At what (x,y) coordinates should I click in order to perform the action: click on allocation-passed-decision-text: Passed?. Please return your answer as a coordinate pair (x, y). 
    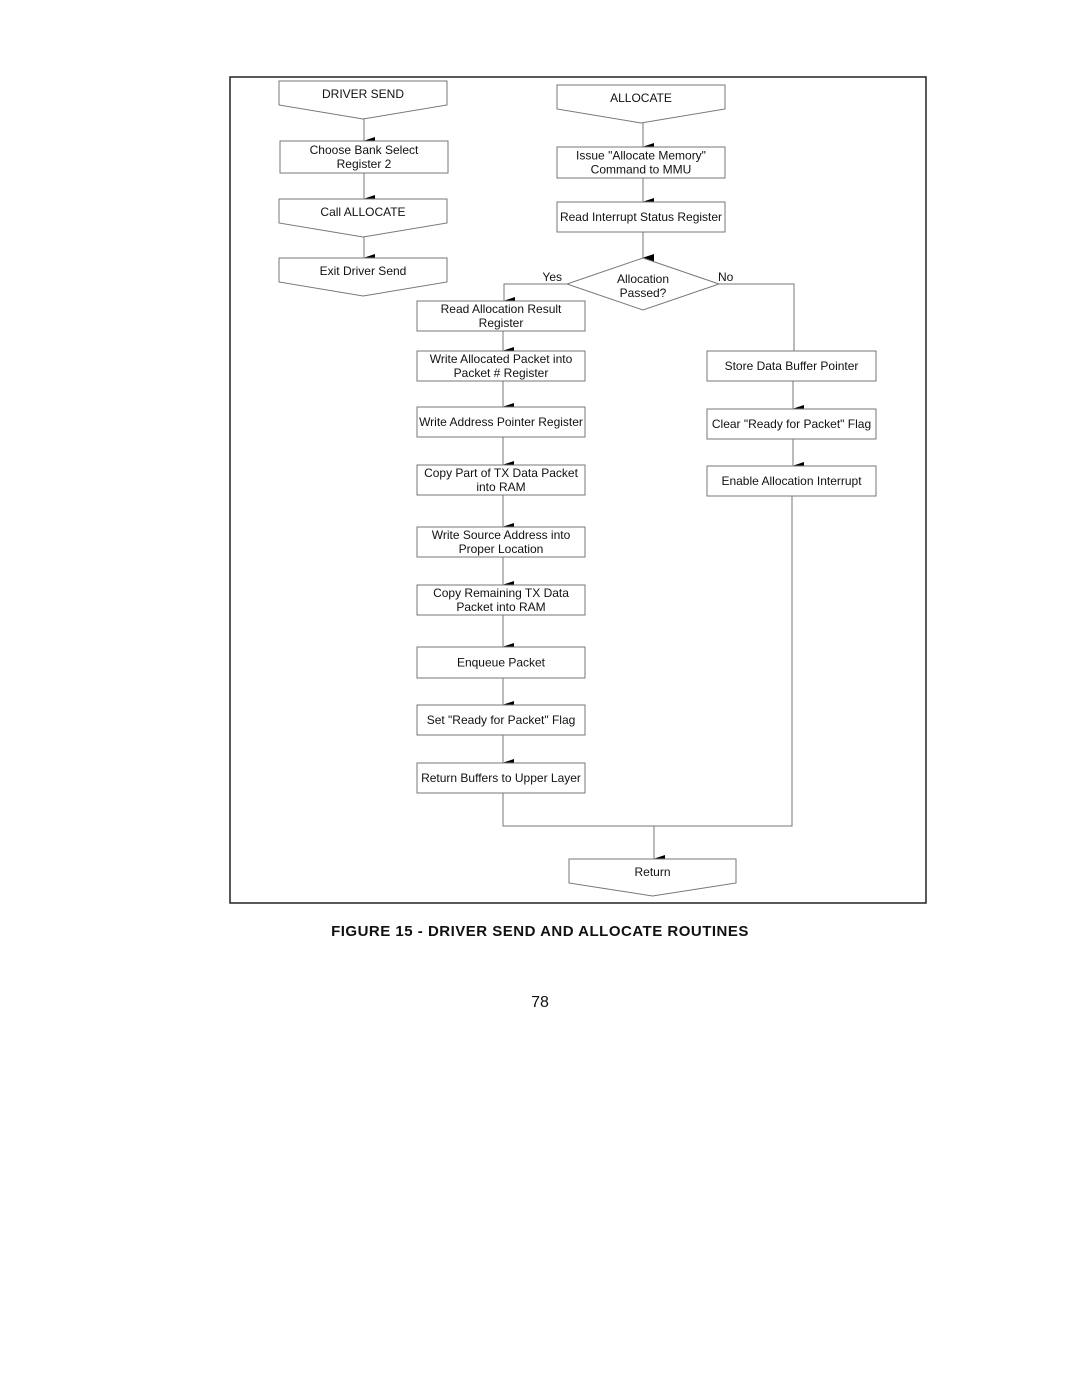
    Looking at the image, I should click on (643, 293).